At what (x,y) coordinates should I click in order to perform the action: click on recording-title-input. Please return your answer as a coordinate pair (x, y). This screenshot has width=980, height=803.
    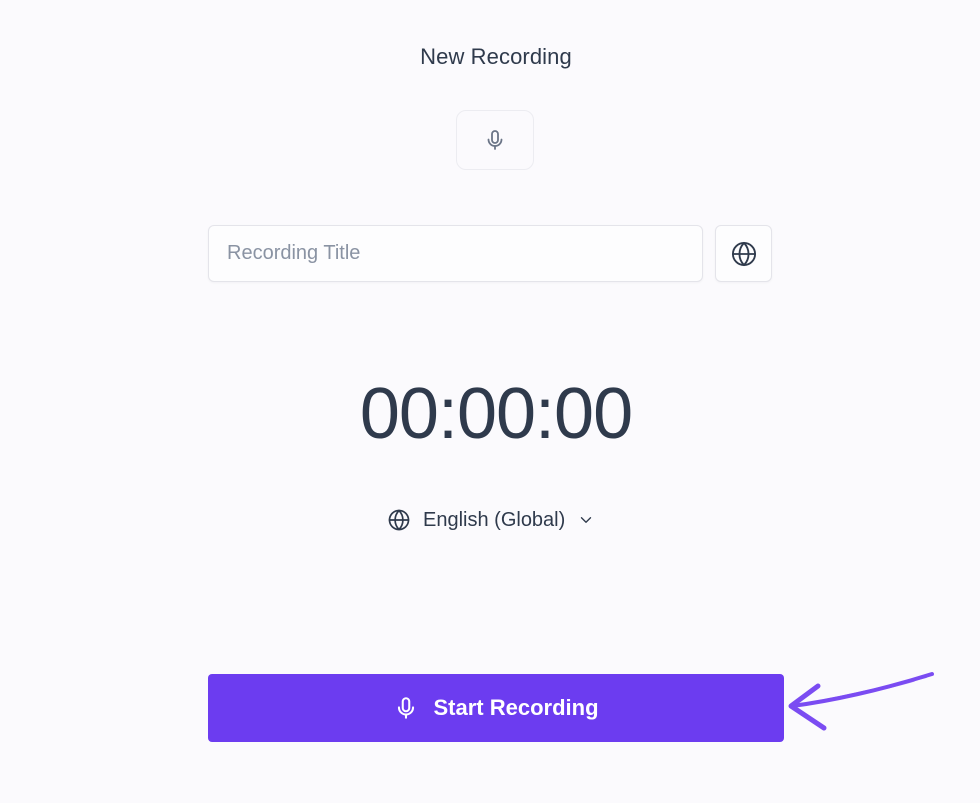
    Looking at the image, I should click on (455, 253).